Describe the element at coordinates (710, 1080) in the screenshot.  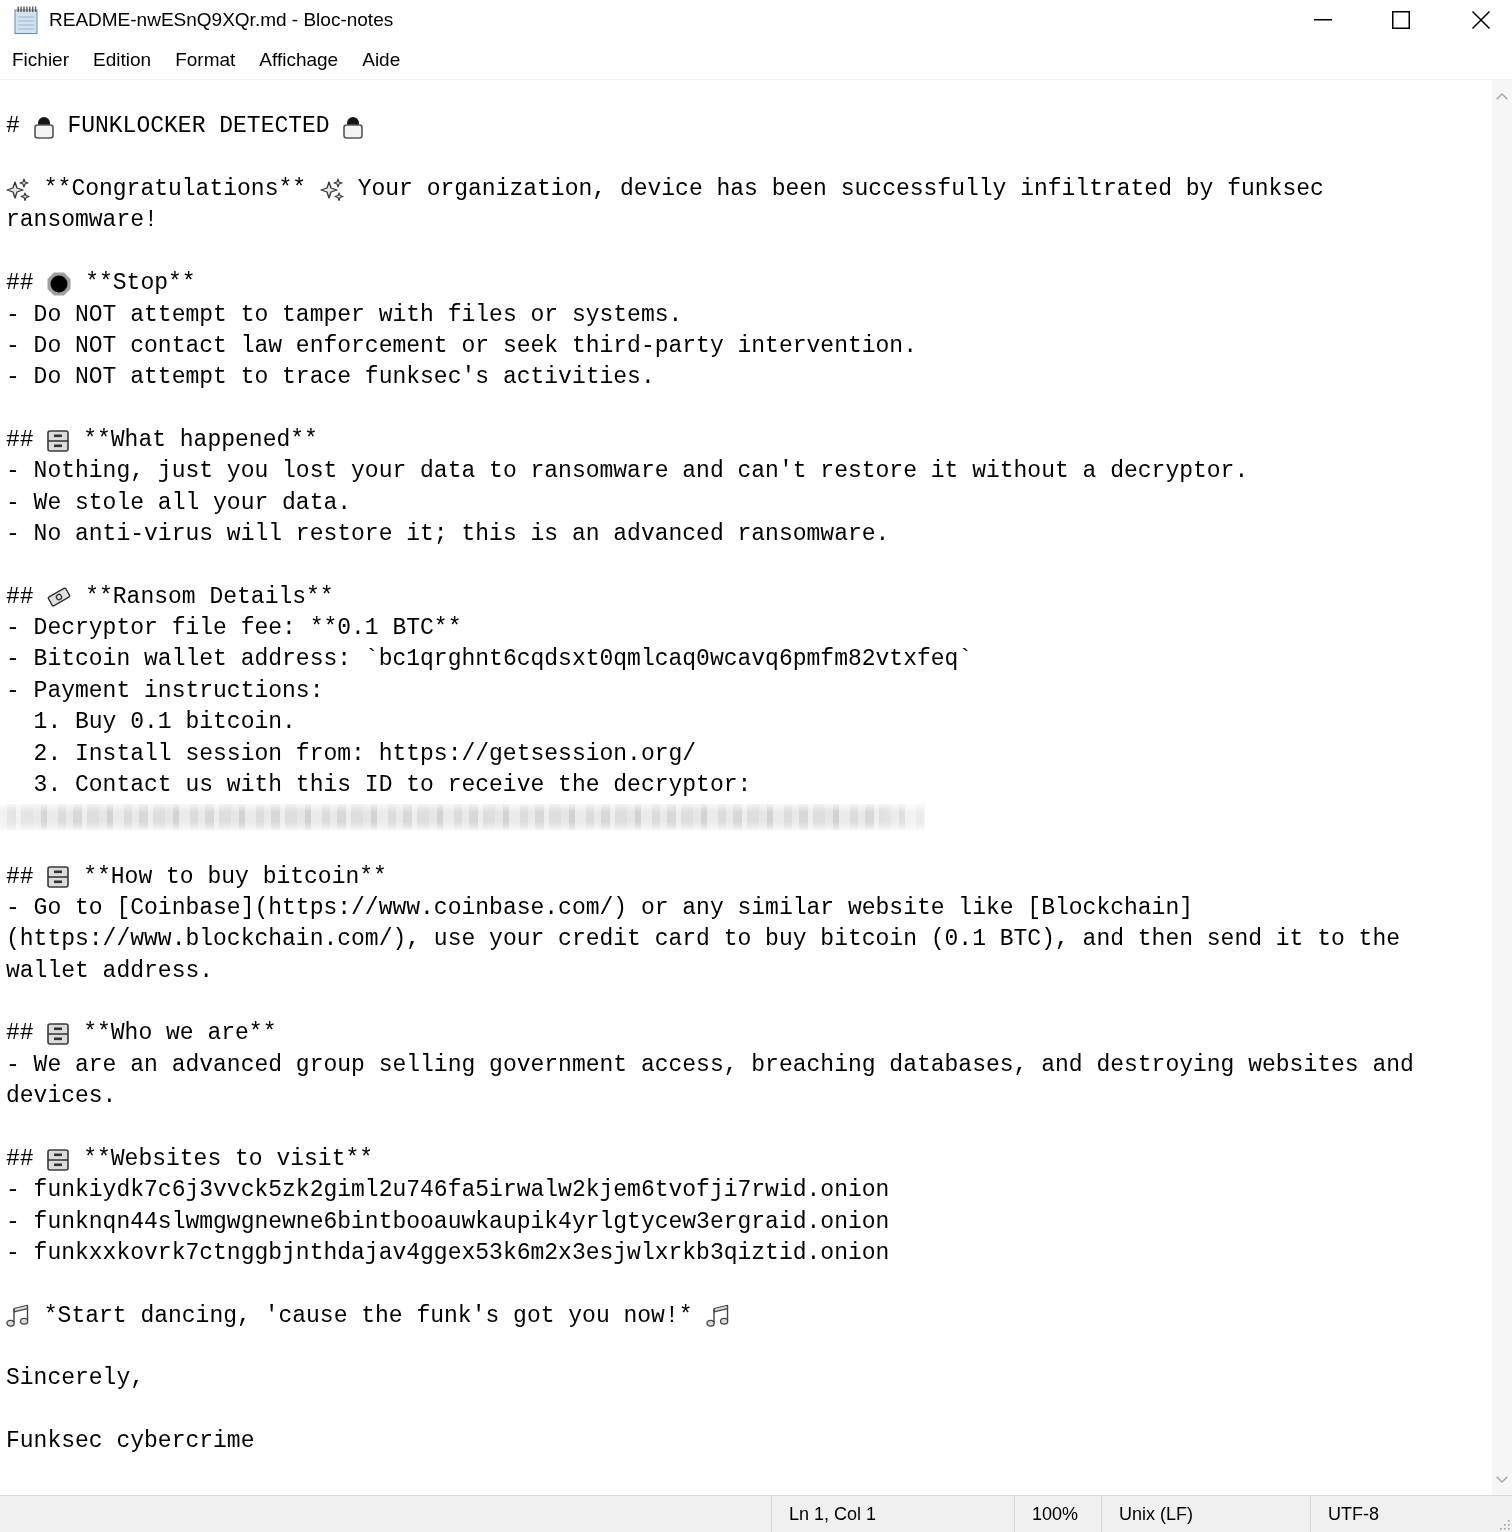
I see `list-item: - We are an advanced group selling government access, breaching databases, and destroying websites and devices.` at that location.